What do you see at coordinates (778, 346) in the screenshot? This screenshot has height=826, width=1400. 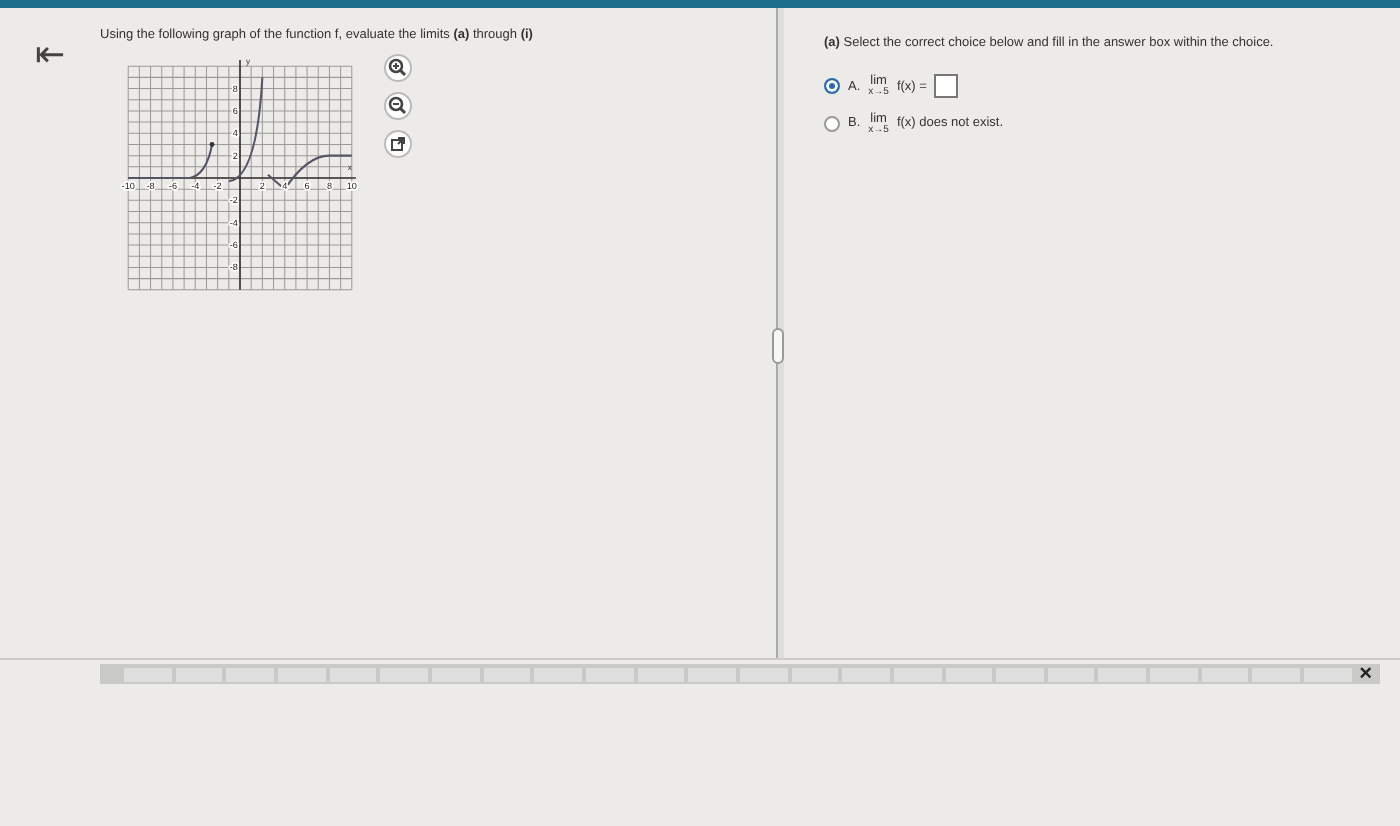 I see `resize-handle` at bounding box center [778, 346].